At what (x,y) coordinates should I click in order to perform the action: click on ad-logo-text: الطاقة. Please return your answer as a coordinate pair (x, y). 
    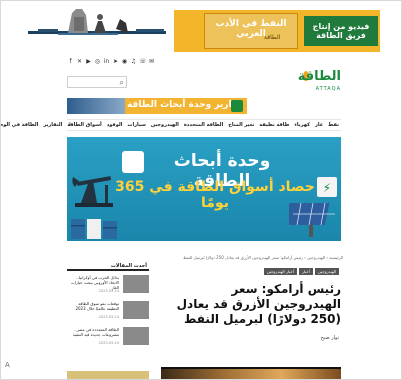
    Looking at the image, I should click on (272, 37).